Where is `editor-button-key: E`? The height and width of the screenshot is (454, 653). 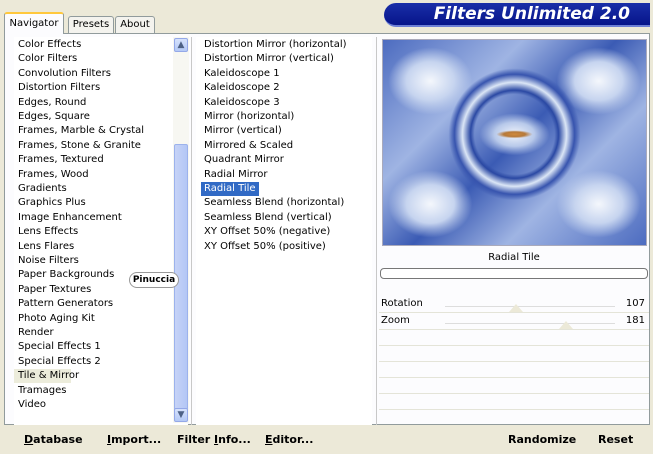 editor-button-key: E is located at coordinates (269, 439).